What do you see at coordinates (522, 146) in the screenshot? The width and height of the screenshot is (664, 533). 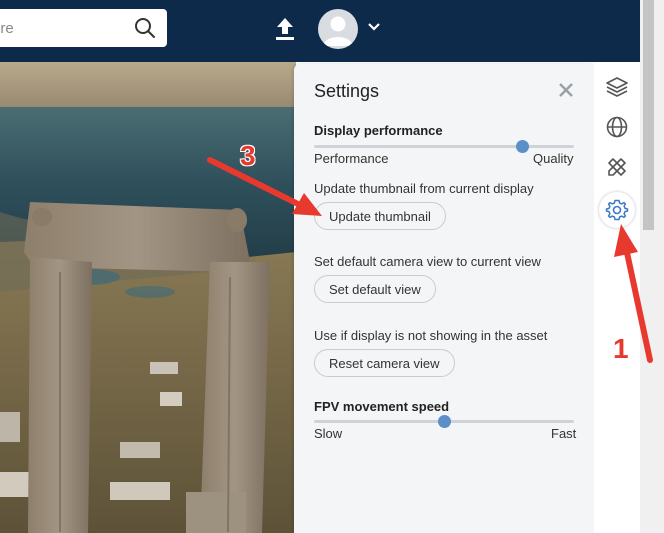 I see `display-performance-slider-handle` at bounding box center [522, 146].